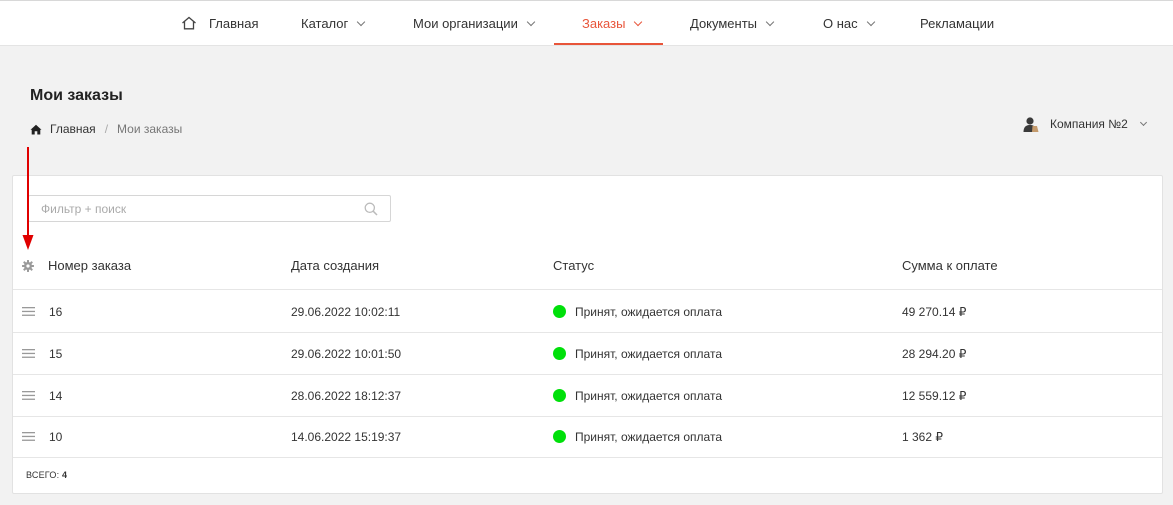  I want to click on created-date: 29.06.2022 10:02:11, so click(346, 311).